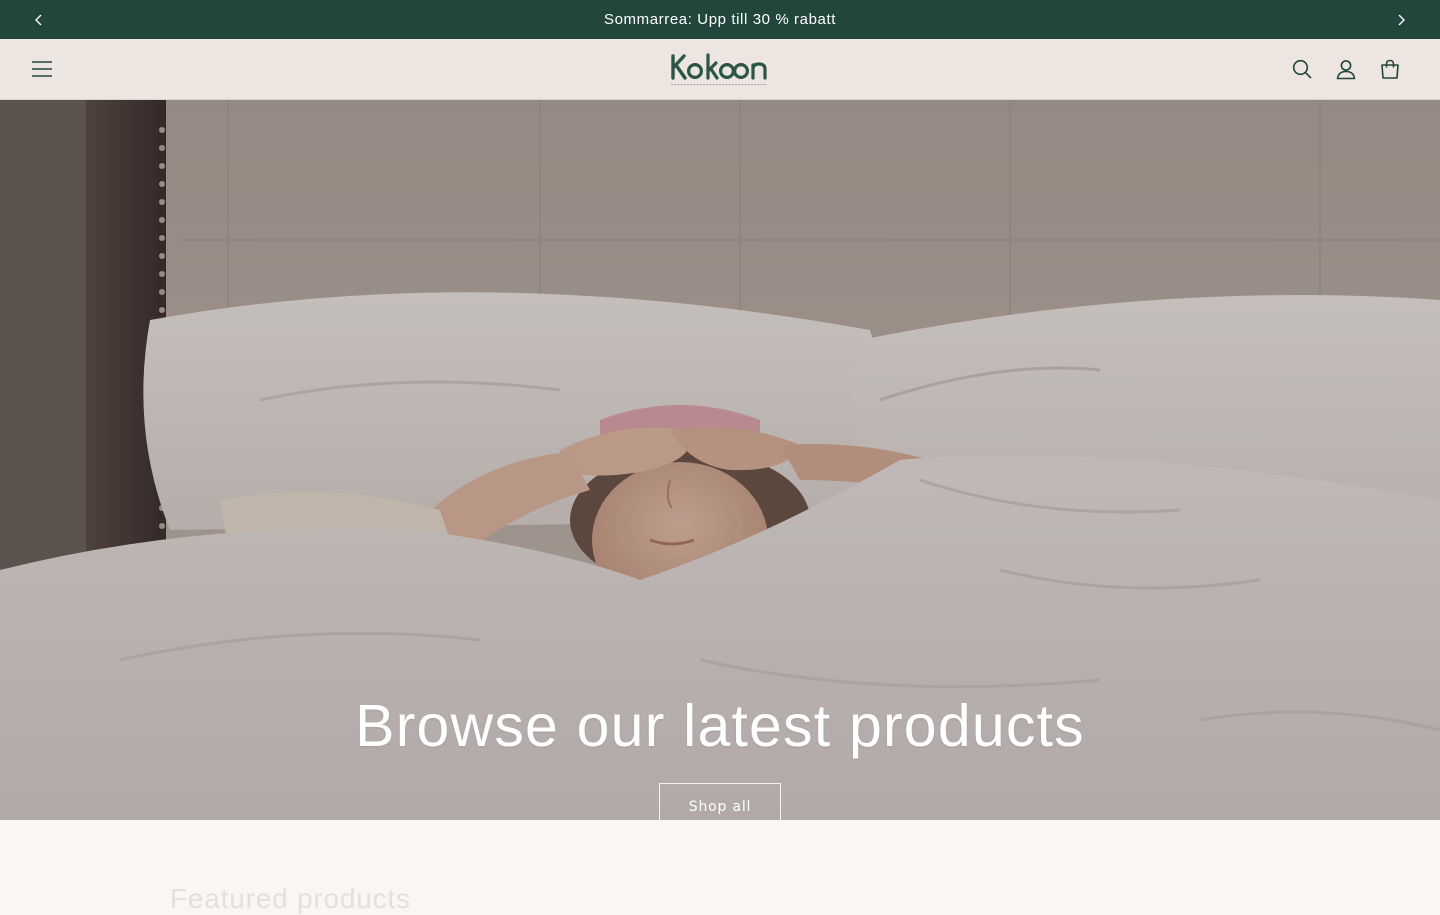  Describe the element at coordinates (720, 867) in the screenshot. I see `featured-products-section: Featured products` at that location.